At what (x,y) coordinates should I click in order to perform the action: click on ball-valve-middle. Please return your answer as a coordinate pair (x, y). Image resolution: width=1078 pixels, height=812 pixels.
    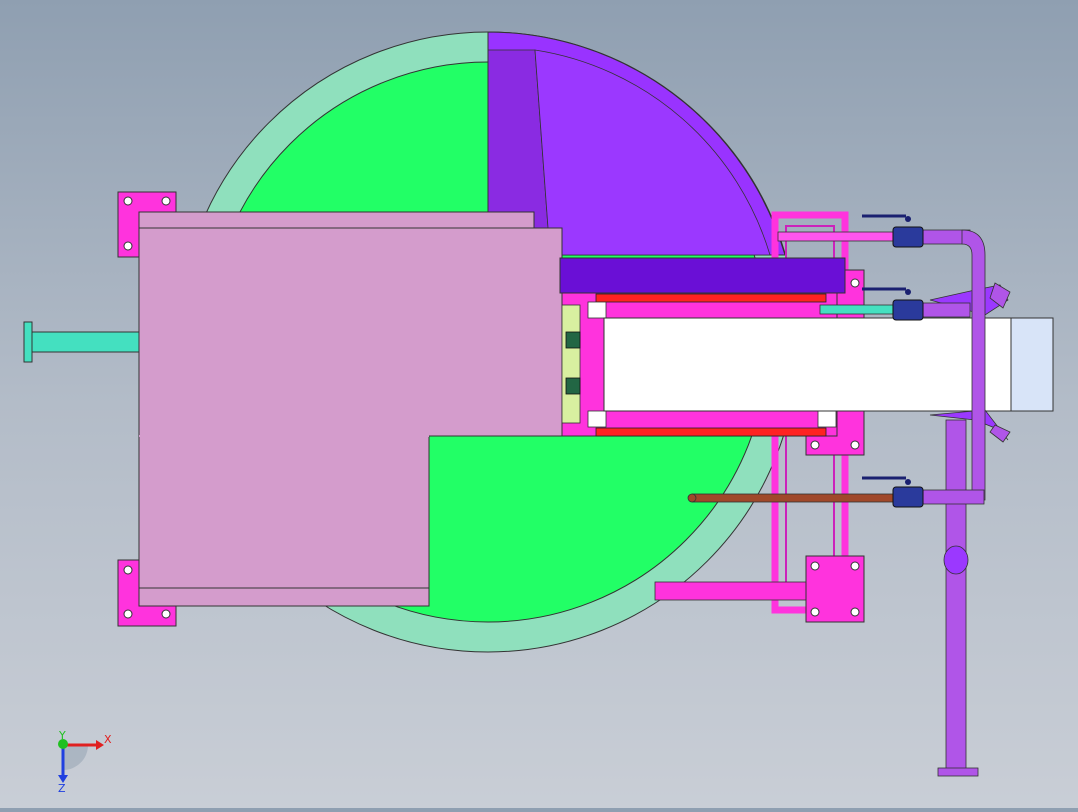
    Looking at the image, I should click on (893, 304).